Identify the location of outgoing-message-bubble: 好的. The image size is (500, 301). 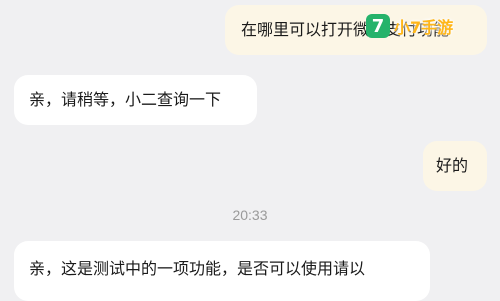
(455, 166).